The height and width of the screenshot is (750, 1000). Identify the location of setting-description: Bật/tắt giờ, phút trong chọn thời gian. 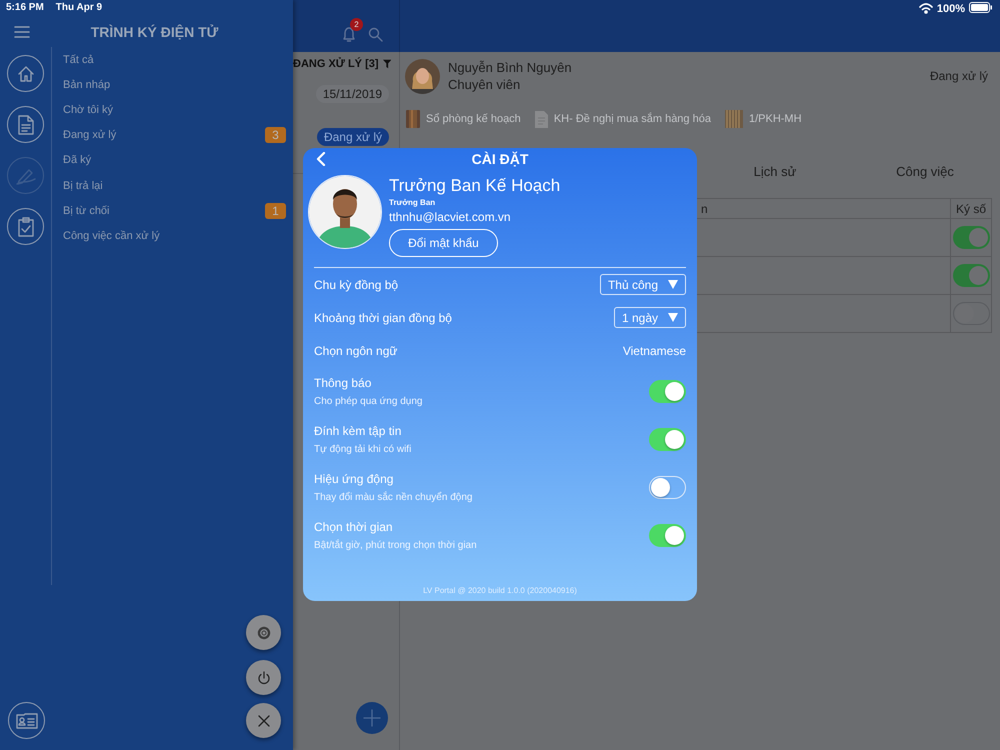
(395, 545).